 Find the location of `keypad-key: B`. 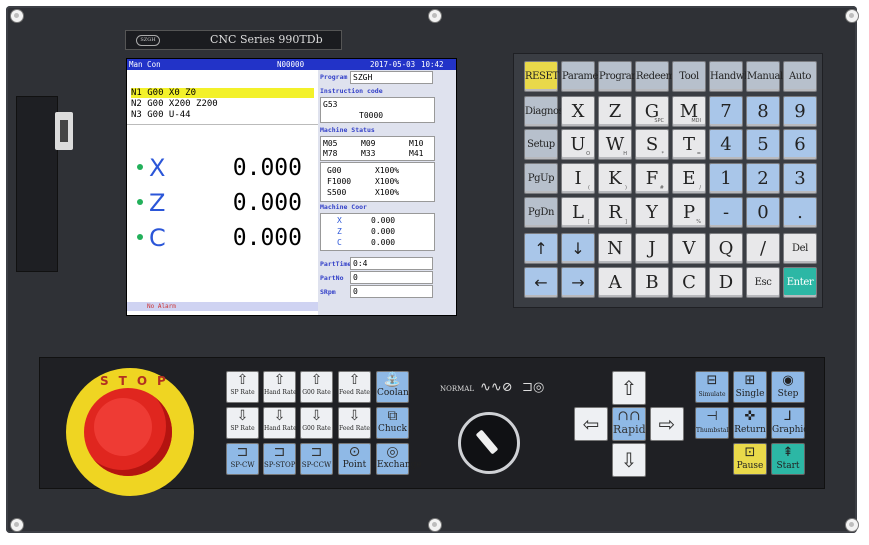

keypad-key: B is located at coordinates (652, 282).